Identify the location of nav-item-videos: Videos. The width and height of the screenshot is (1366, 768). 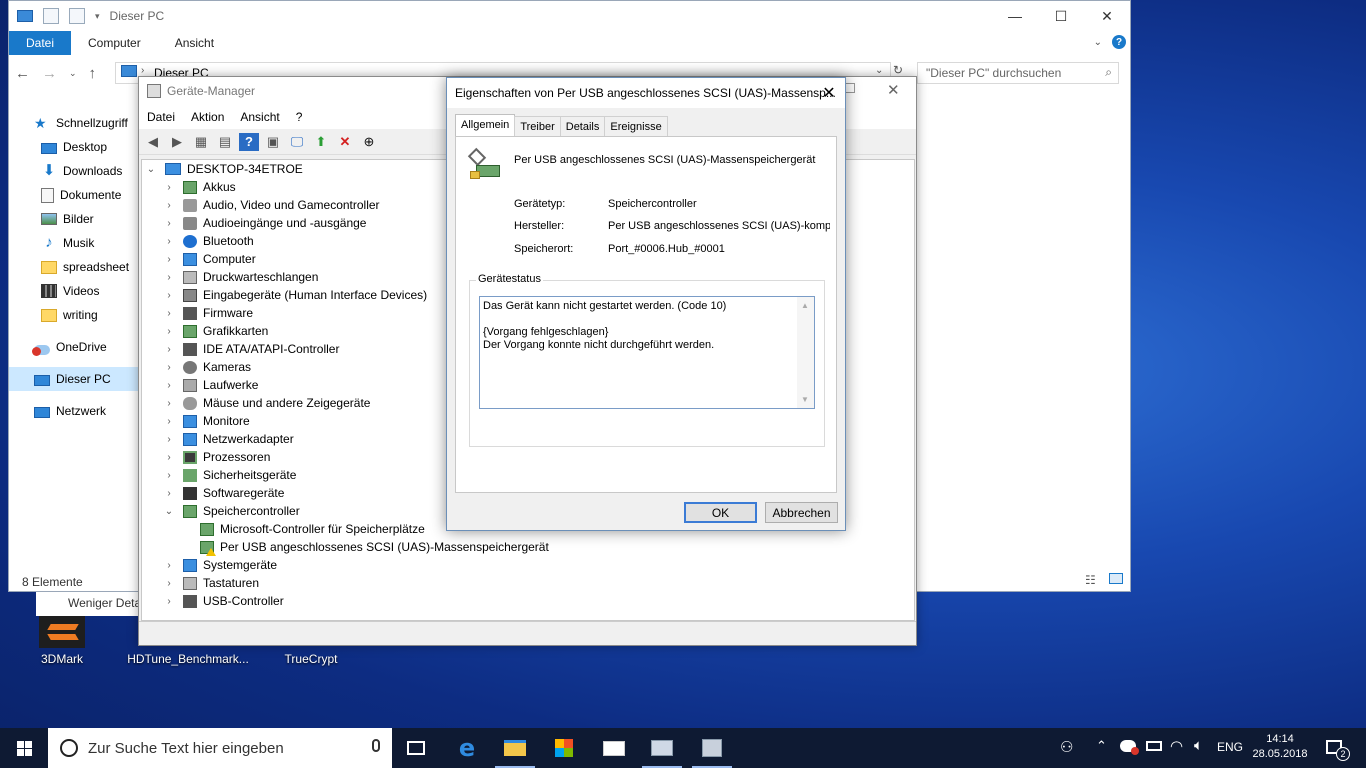
(74, 291).